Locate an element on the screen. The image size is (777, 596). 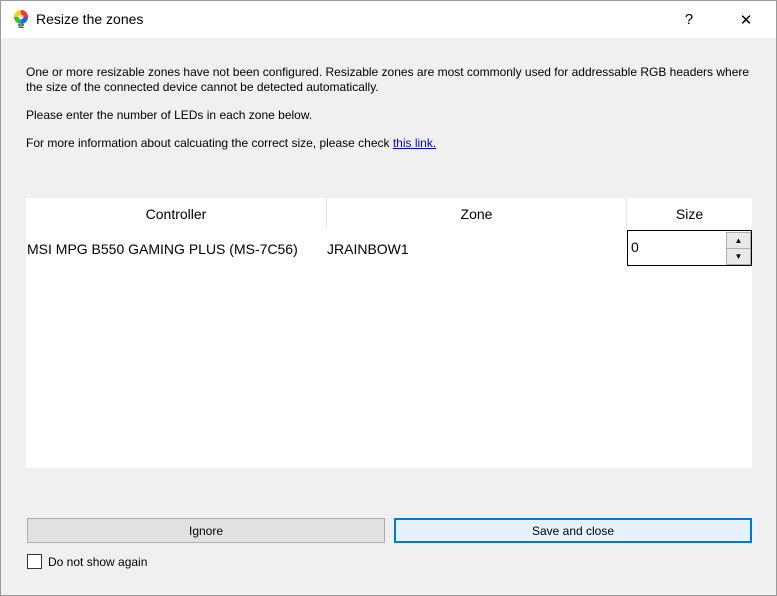
spinbox-buttons: ▲ ▼ is located at coordinates (738, 248).